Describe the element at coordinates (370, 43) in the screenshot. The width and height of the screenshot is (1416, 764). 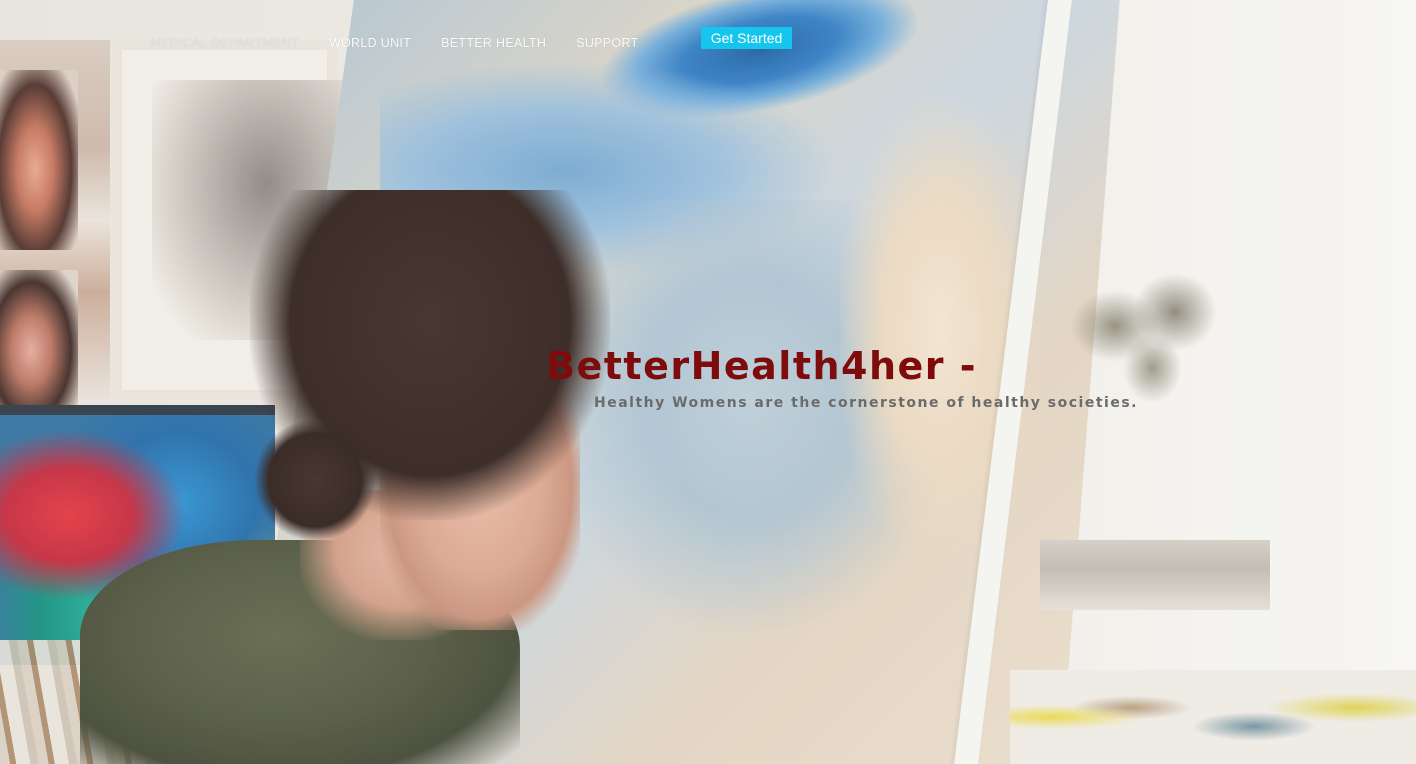
I see `nav-world-unit: WORLD UNIT` at that location.